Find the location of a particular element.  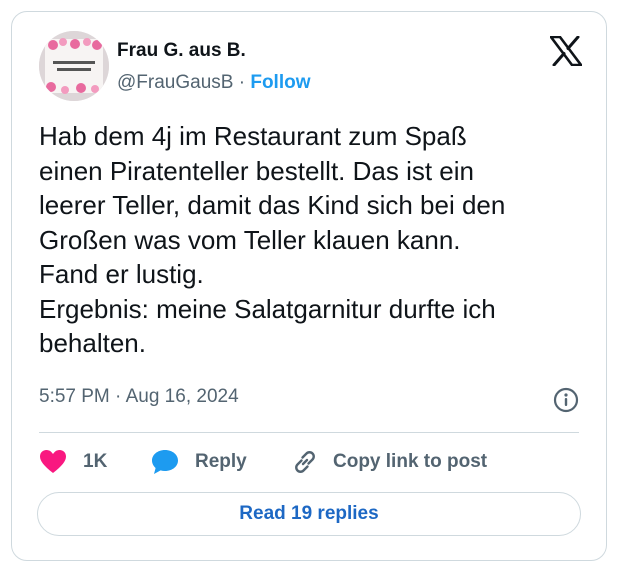

avatar is located at coordinates (74, 66).